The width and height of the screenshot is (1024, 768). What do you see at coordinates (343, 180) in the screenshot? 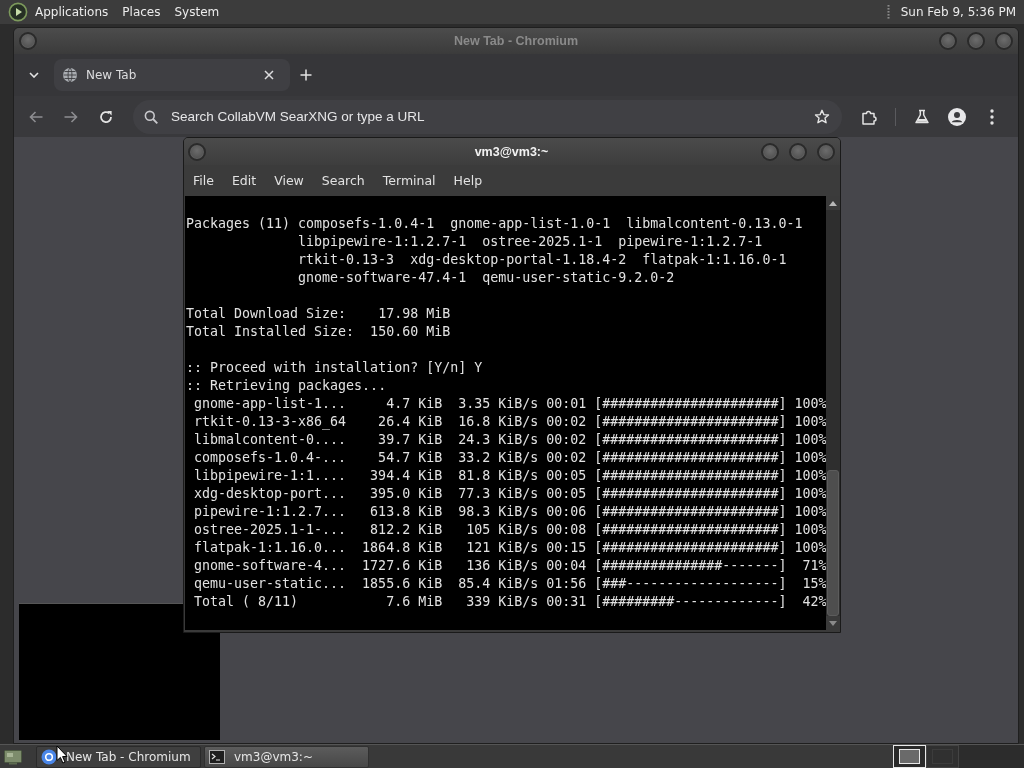
I see `menu-bar-item: Search` at bounding box center [343, 180].